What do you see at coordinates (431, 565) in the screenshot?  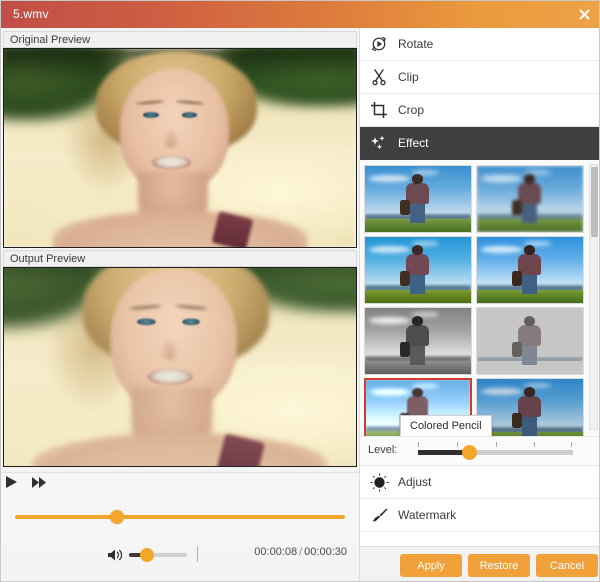 I see `apply-button: Apply` at bounding box center [431, 565].